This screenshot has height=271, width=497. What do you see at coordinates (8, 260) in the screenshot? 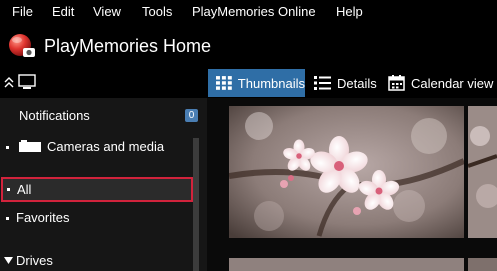
I see `triangle-down-icon` at bounding box center [8, 260].